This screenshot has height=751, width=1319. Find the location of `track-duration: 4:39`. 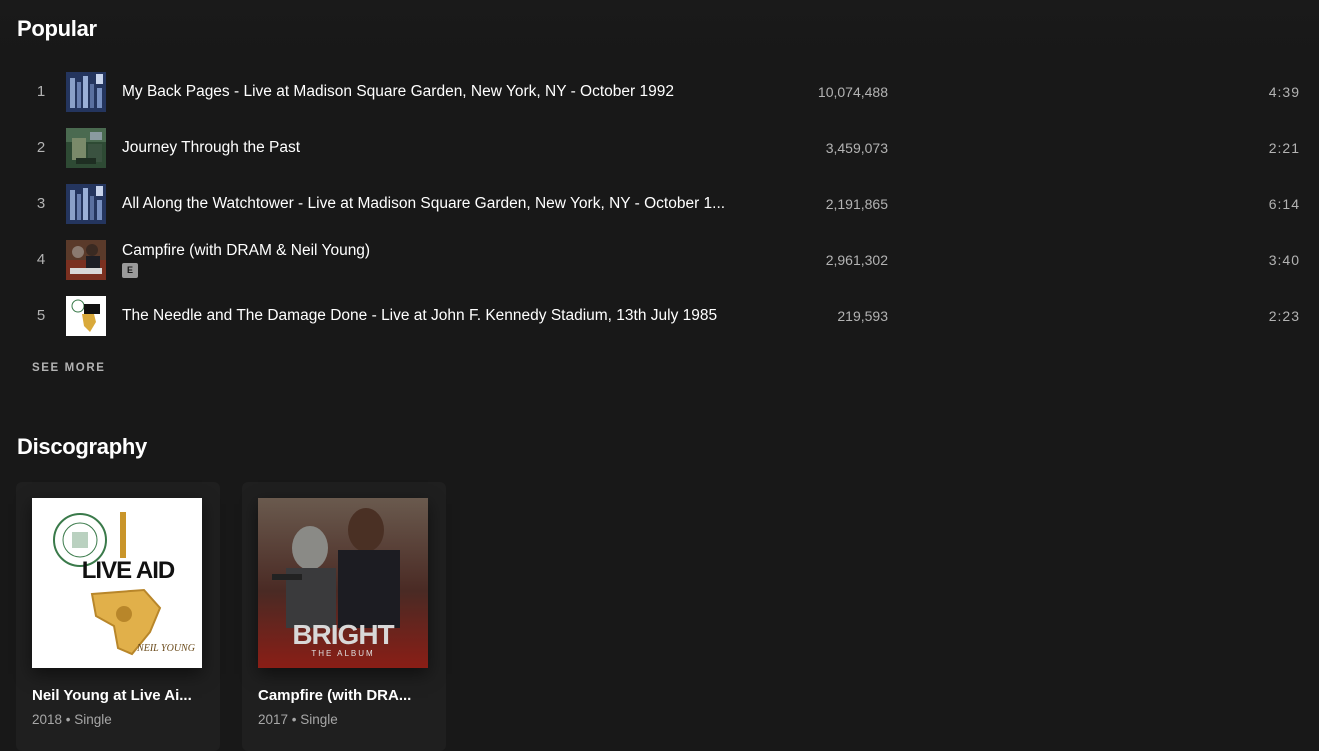

track-duration: 4:39 is located at coordinates (1284, 92).